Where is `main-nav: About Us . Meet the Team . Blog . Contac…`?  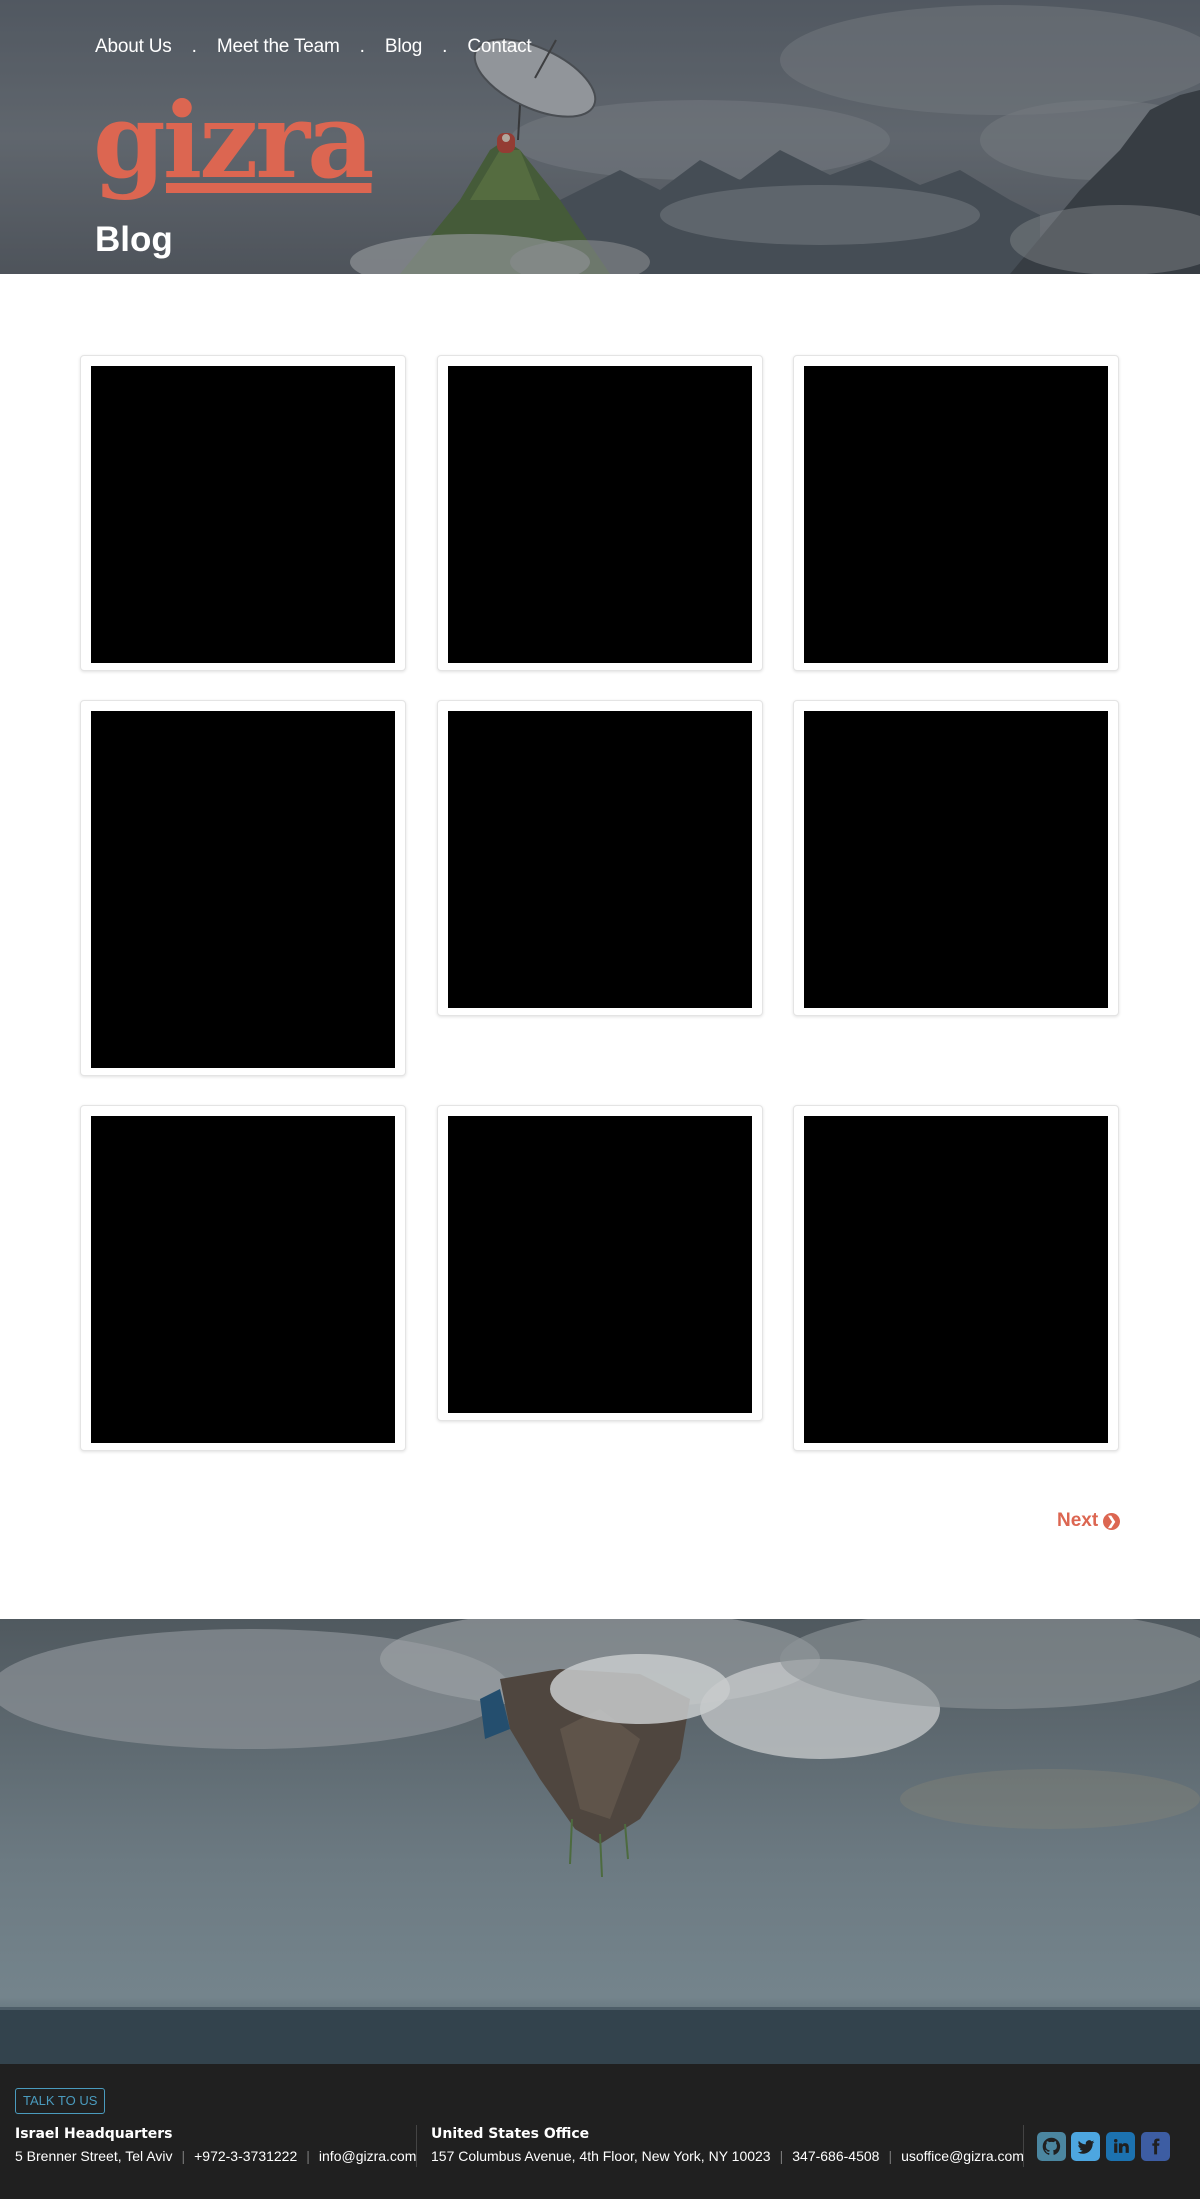 main-nav: About Us . Meet the Team . Blog . Contac… is located at coordinates (313, 47).